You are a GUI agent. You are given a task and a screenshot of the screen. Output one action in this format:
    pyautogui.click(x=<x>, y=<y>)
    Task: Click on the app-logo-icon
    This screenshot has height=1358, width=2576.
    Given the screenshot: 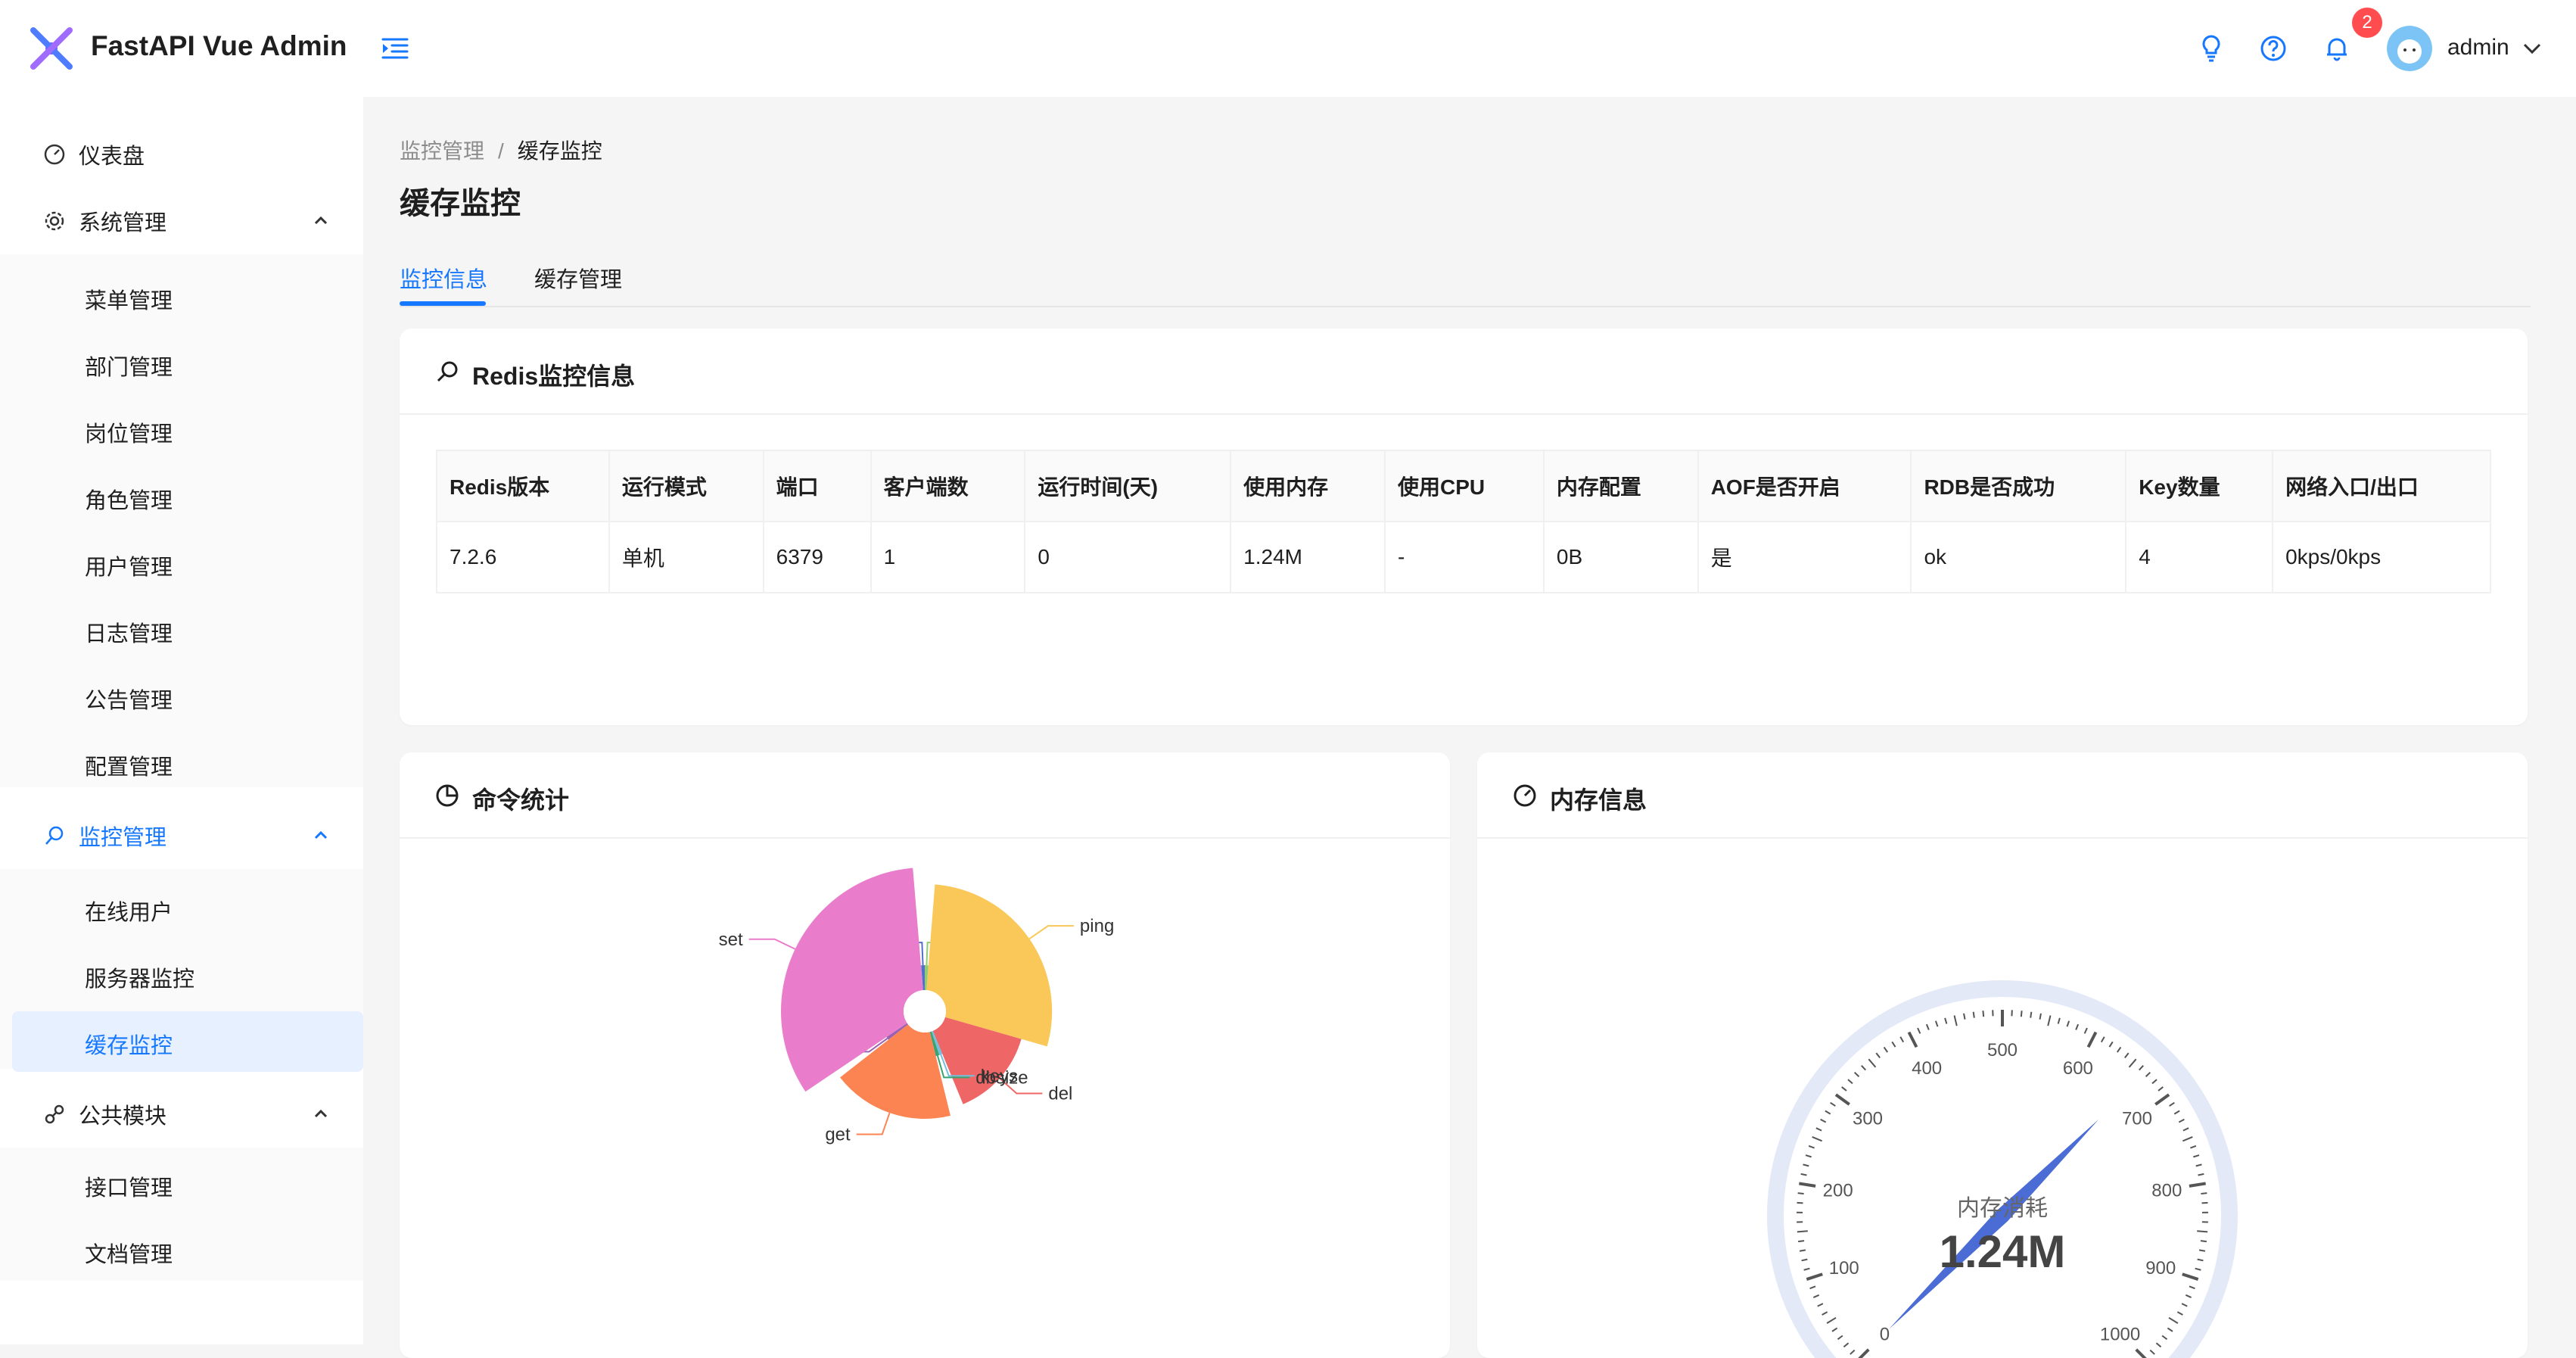 What is the action you would take?
    pyautogui.click(x=52, y=48)
    